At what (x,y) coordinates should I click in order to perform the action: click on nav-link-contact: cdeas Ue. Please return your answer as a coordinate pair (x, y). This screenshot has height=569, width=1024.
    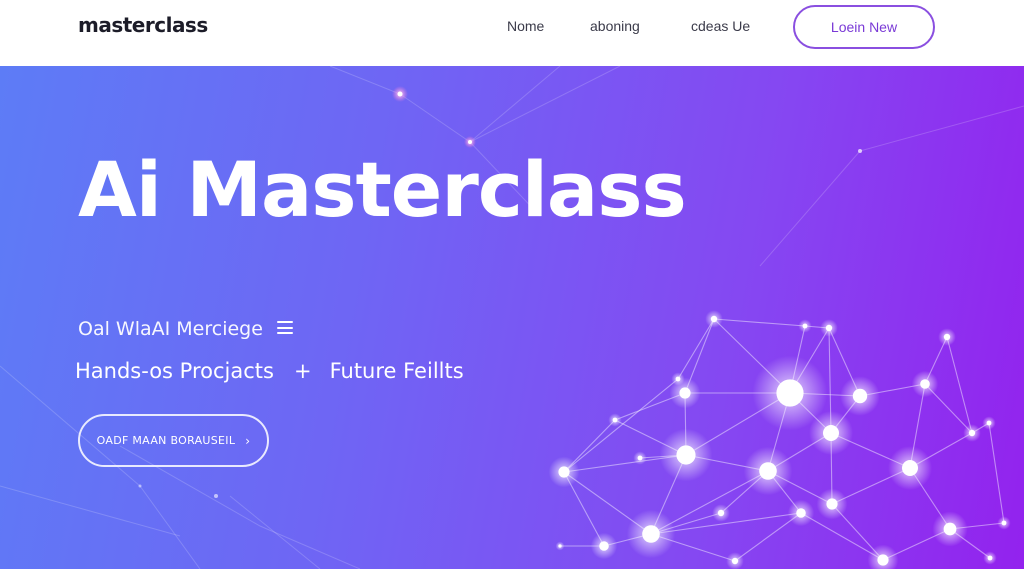
    Looking at the image, I should click on (720, 26).